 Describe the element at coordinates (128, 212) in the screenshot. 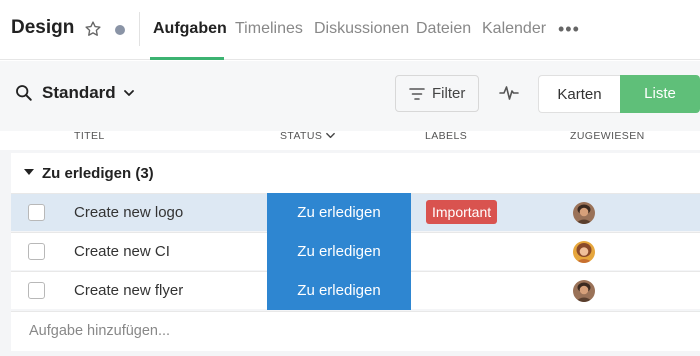

I see `task-title: Create new logo` at that location.